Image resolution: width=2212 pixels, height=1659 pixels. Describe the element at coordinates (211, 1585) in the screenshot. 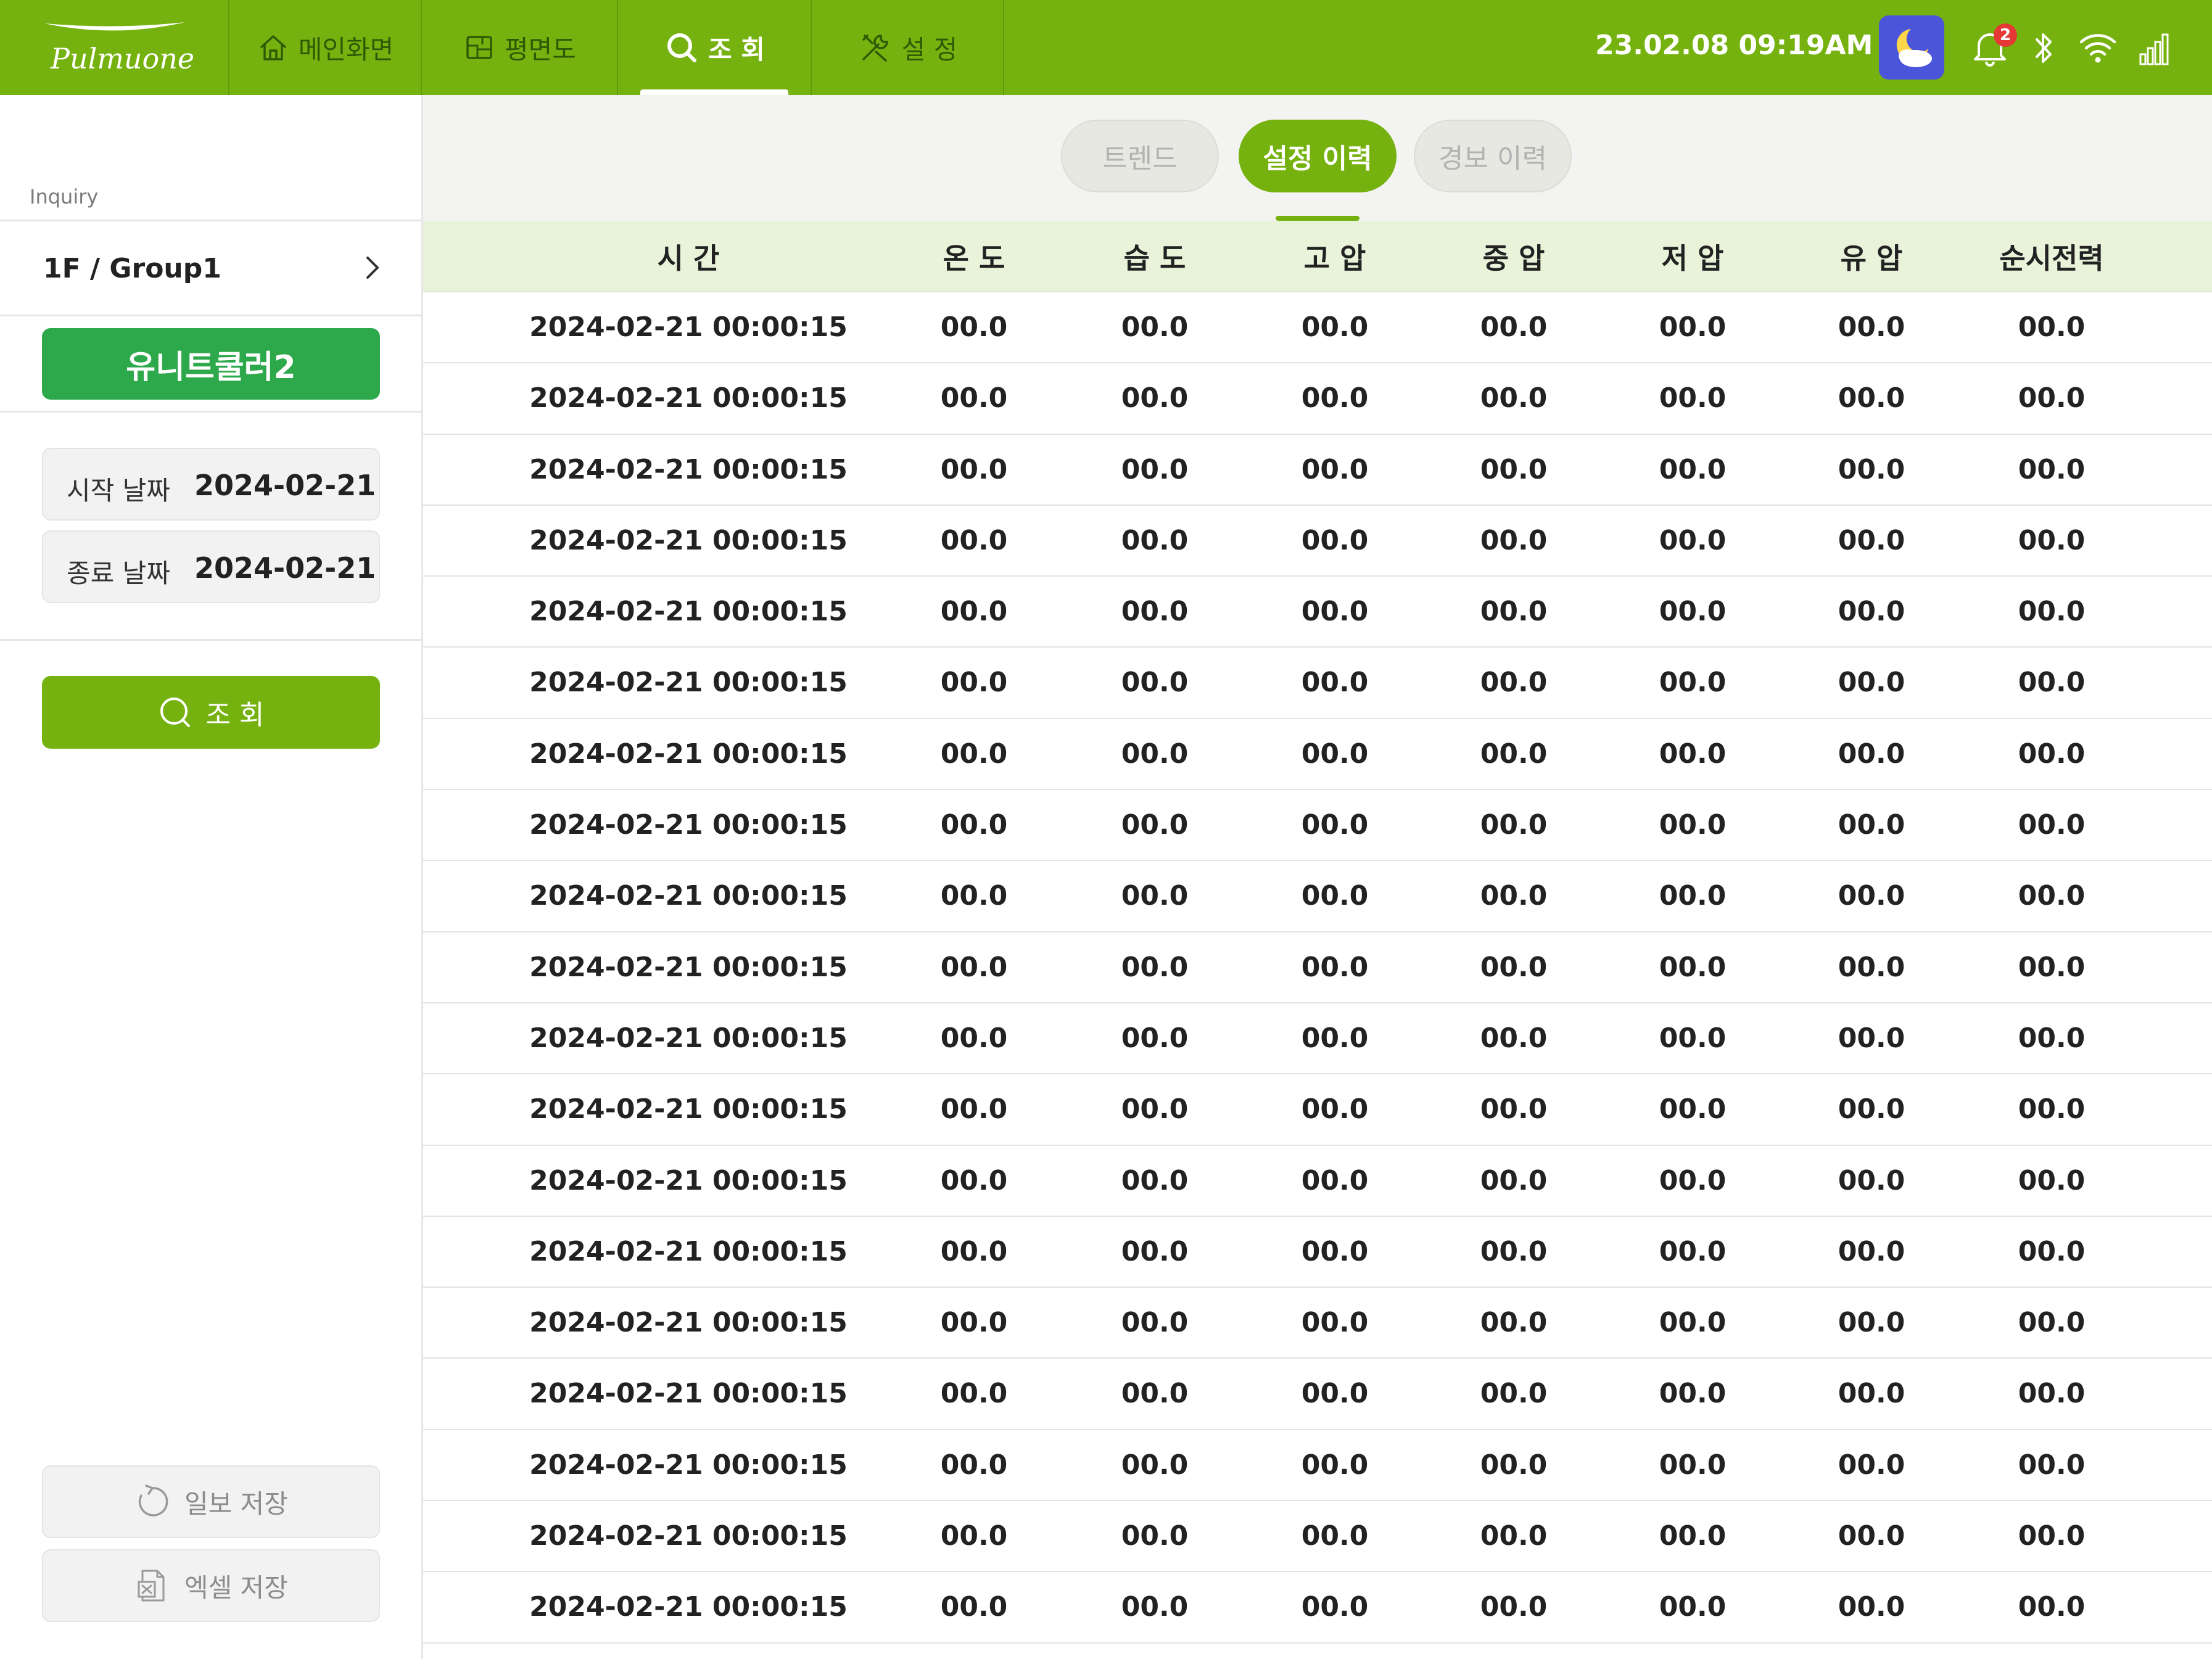

I see `excel-save-button: 엑셀 저장` at that location.